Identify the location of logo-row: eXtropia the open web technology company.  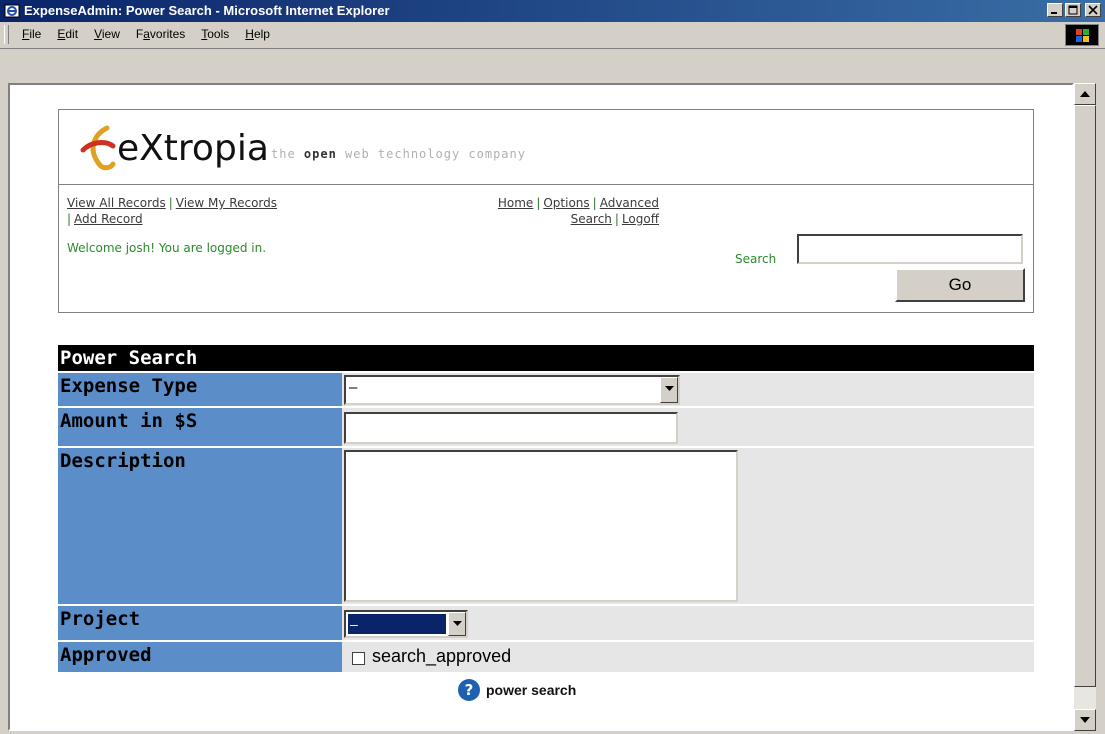
(546, 147).